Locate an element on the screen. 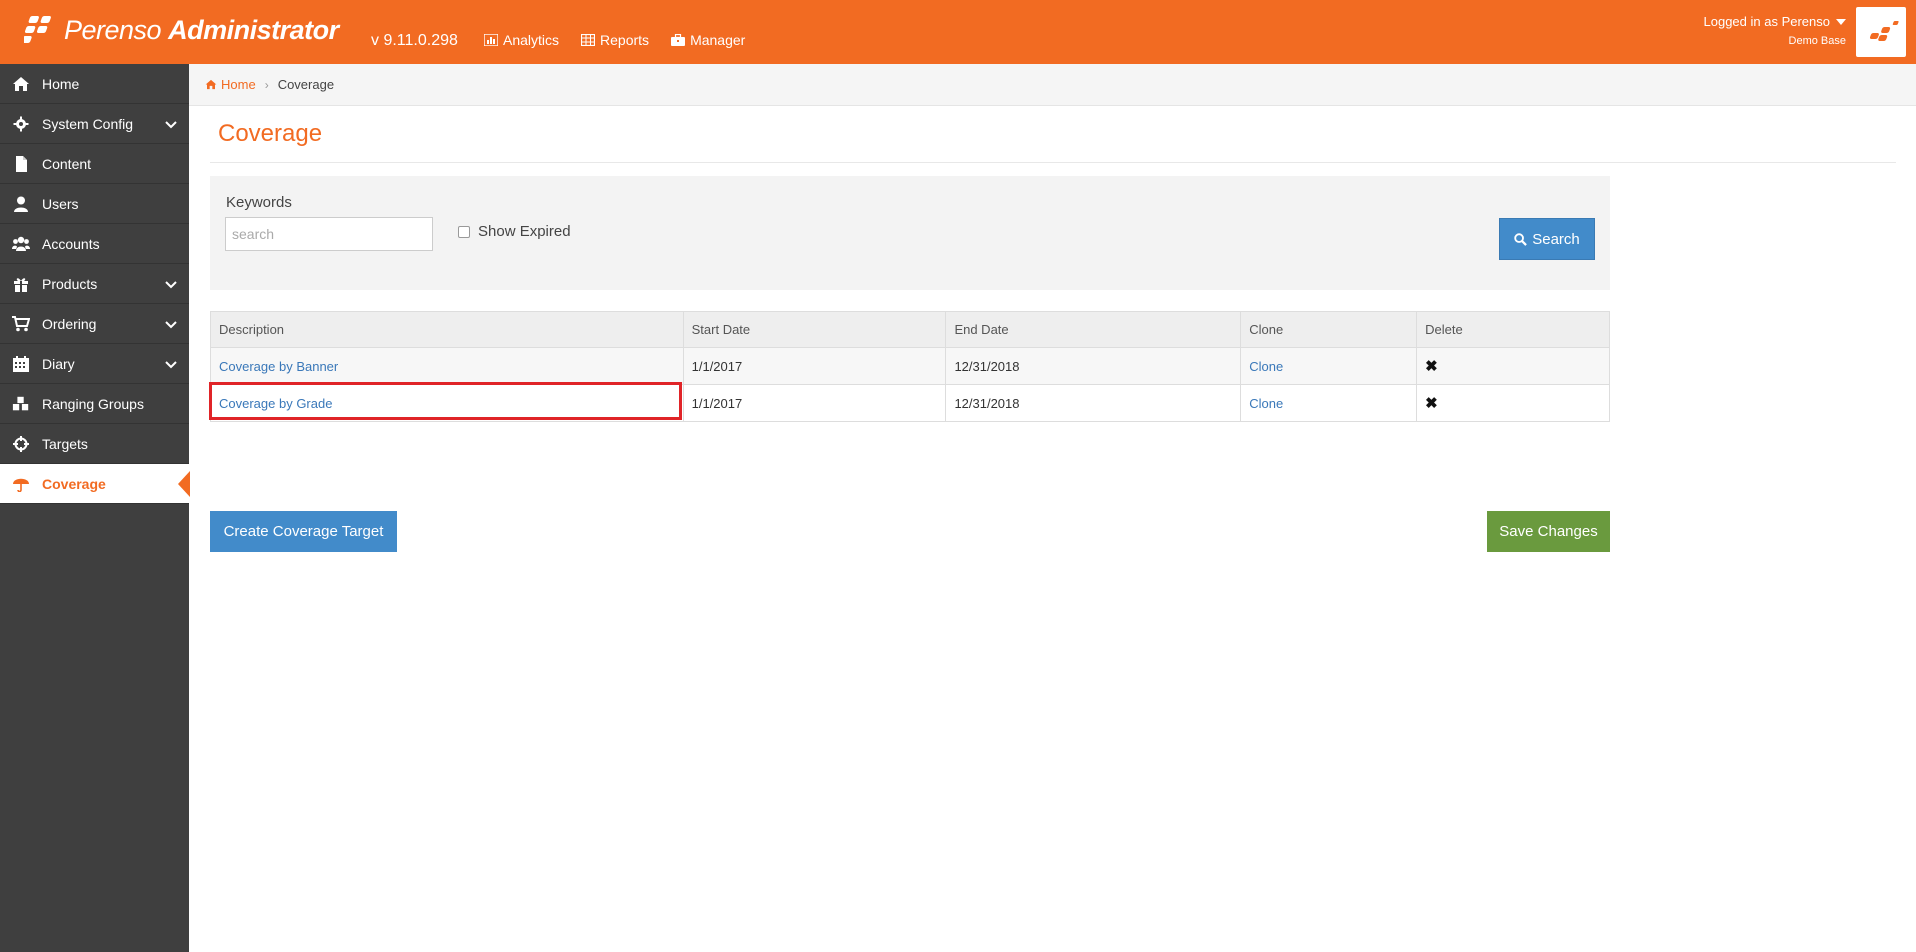  highlight-box is located at coordinates (445, 401).